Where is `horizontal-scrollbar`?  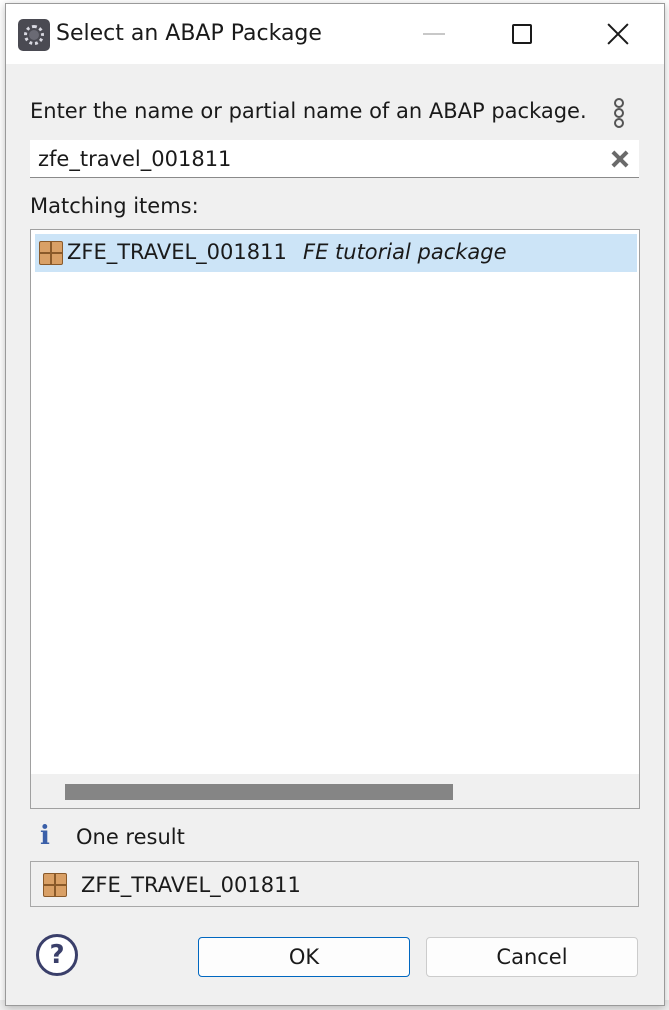 horizontal-scrollbar is located at coordinates (335, 791).